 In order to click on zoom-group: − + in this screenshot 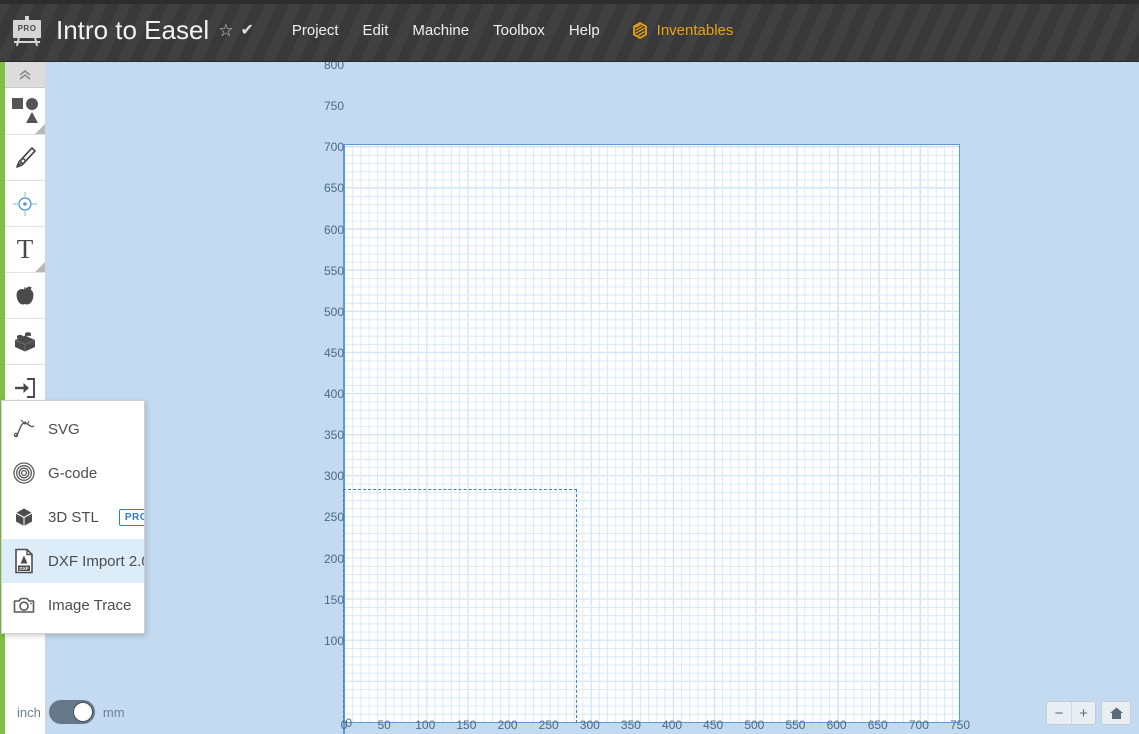, I will do `click(1071, 713)`.